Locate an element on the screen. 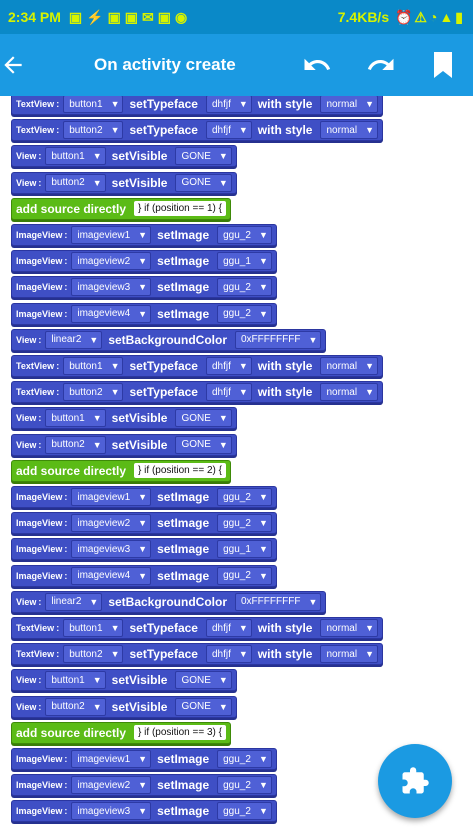 The height and width of the screenshot is (840, 473). source-code-field: } if (position == 1) { is located at coordinates (180, 209).